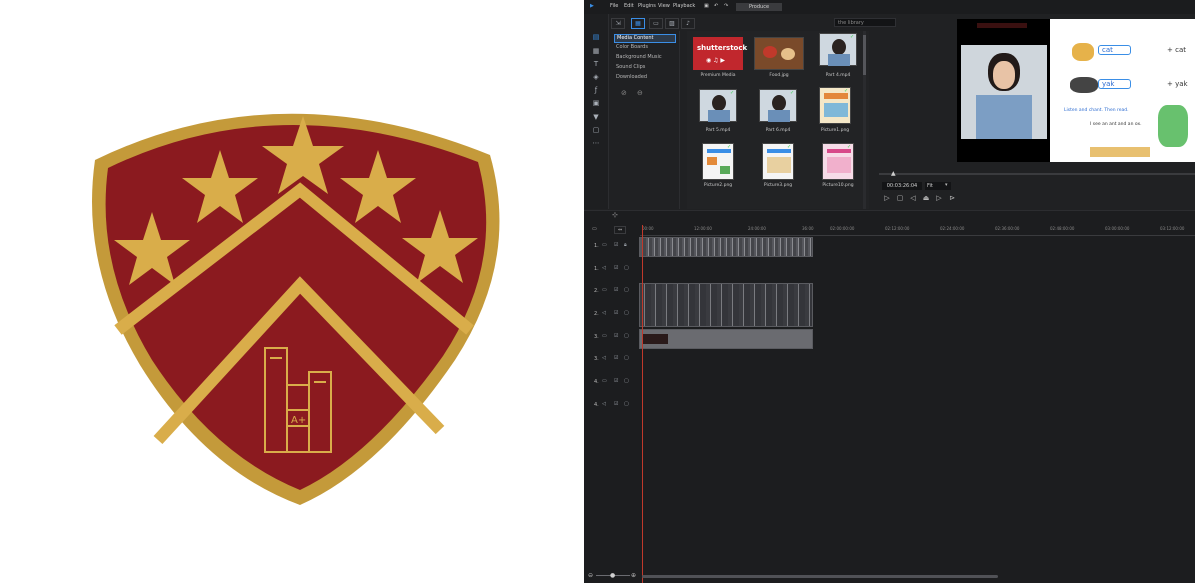 Image resolution: width=1195 pixels, height=583 pixels. Describe the element at coordinates (752, 23) in the screenshot. I see `library-toolbar: ⇲ ▦ ▭ ▨ ♪ the library` at that location.